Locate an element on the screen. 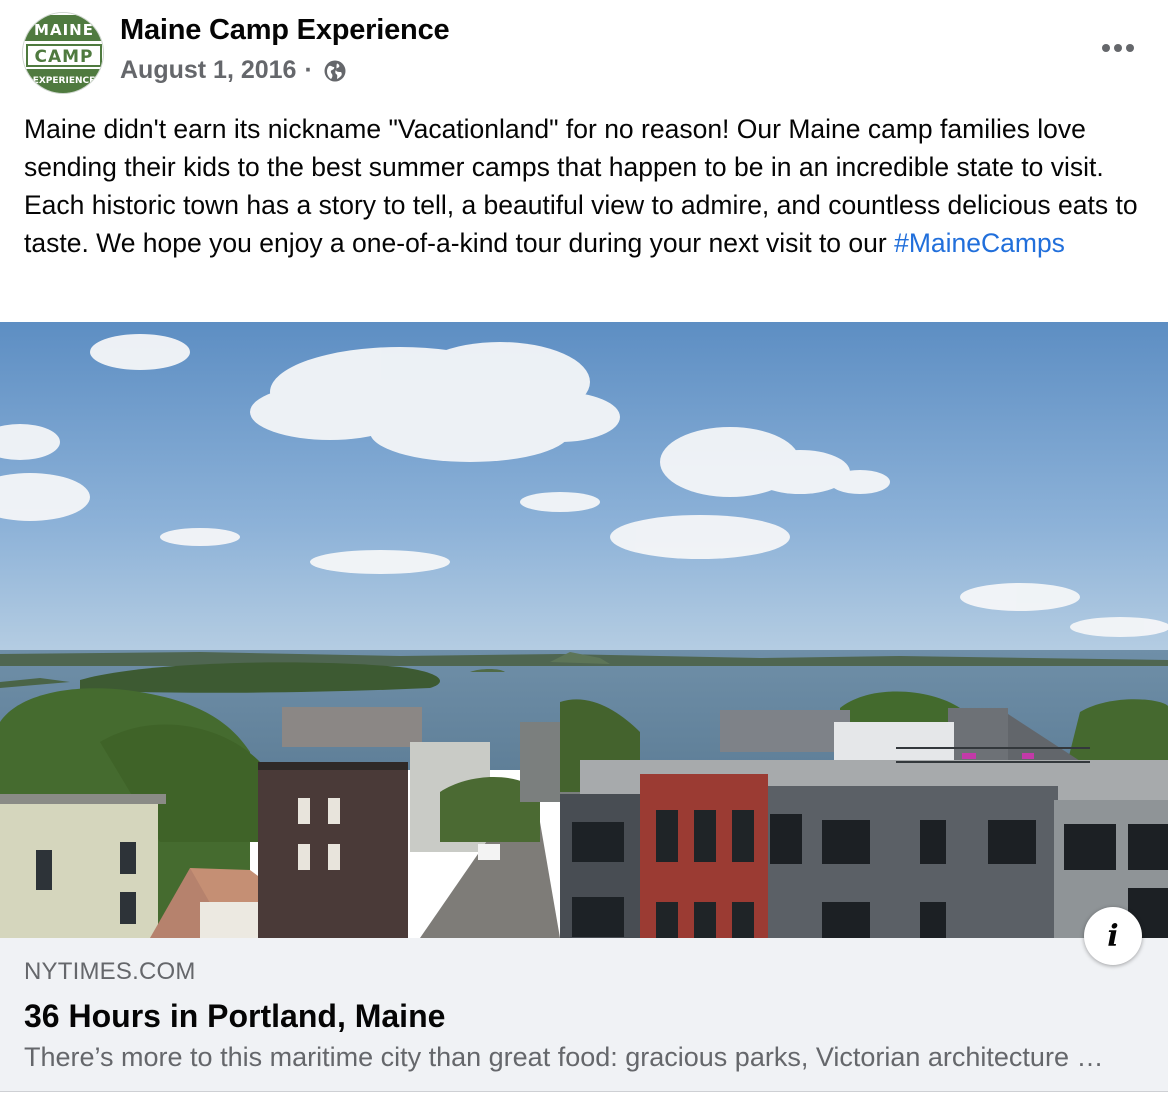 The width and height of the screenshot is (1168, 1102). info-button: i is located at coordinates (1113, 936).